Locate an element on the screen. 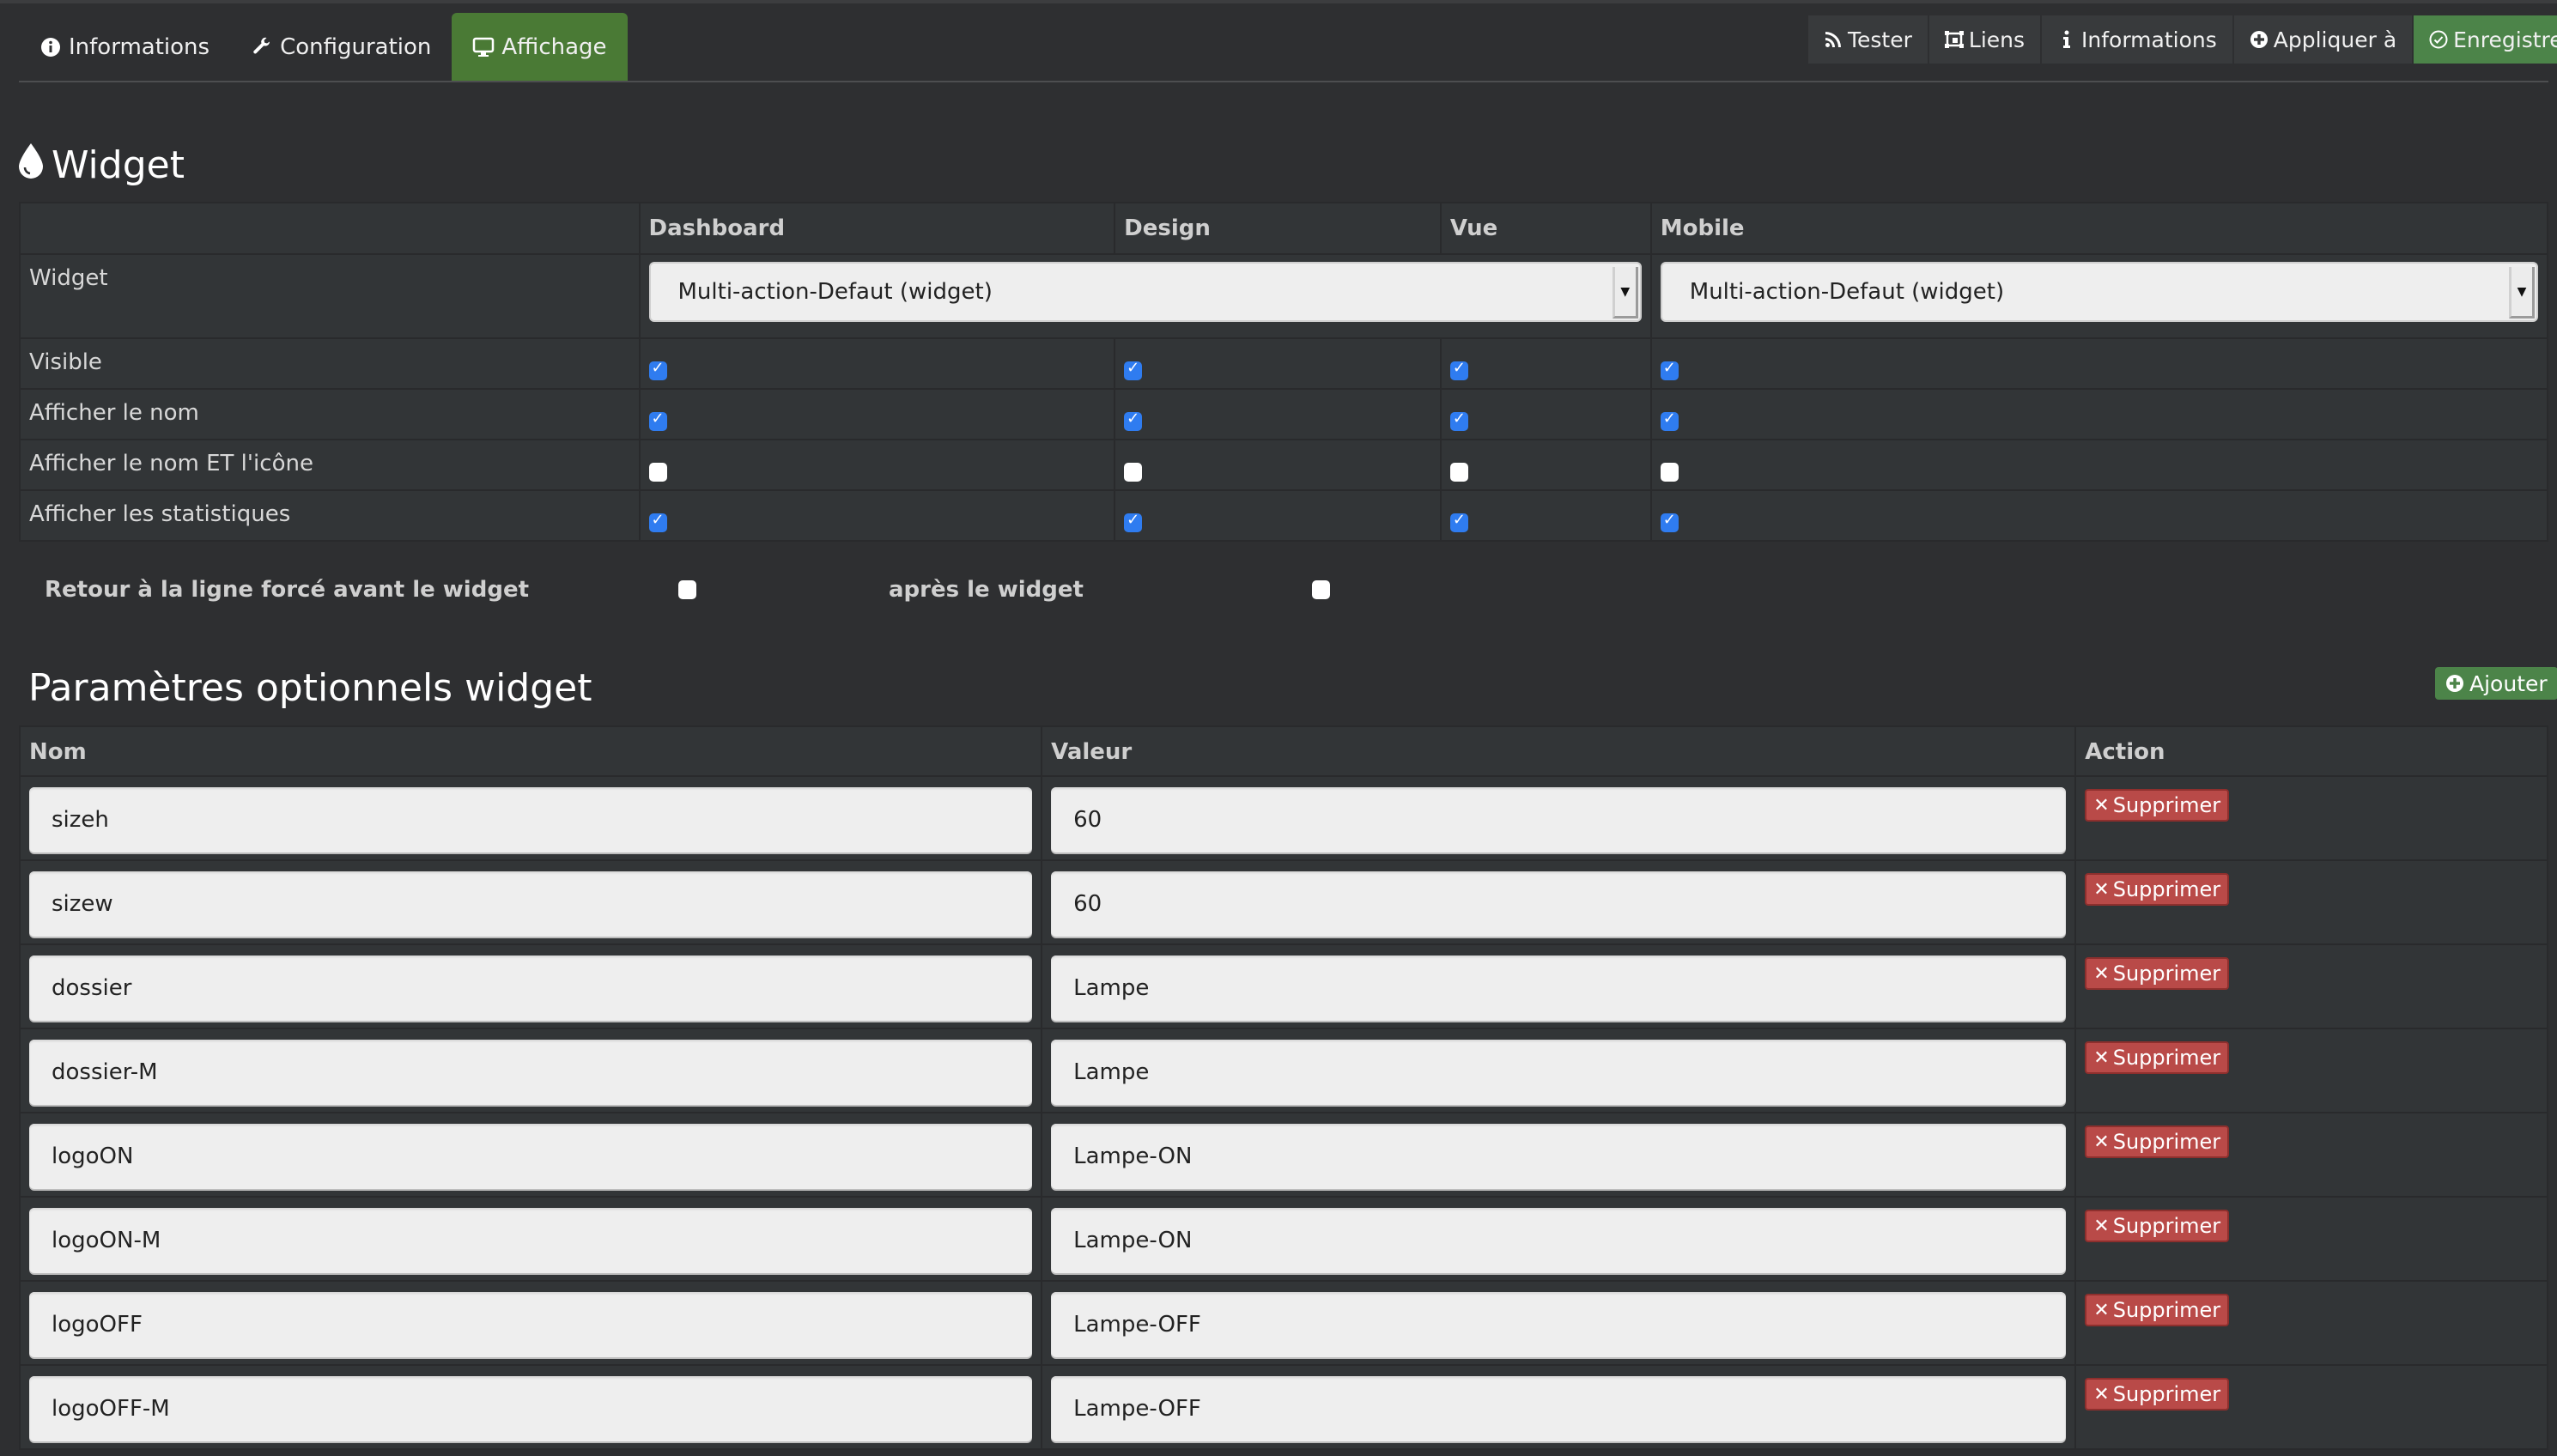 The image size is (2557, 1456). column-header-vue: Vue is located at coordinates (1545, 229).